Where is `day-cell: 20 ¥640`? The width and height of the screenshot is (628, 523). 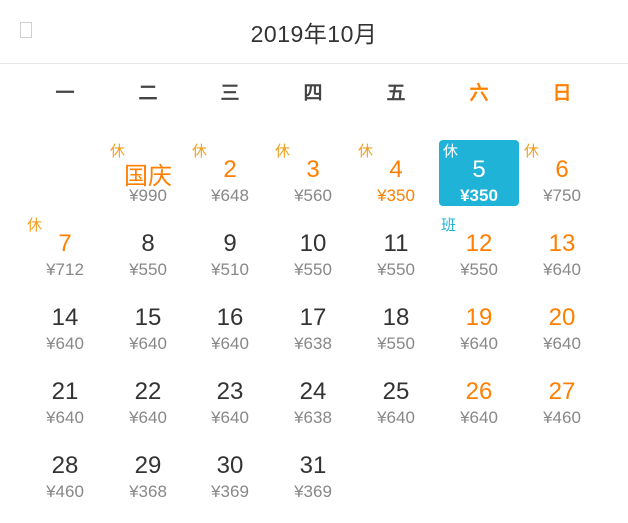
day-cell: 20 ¥640 is located at coordinates (562, 321).